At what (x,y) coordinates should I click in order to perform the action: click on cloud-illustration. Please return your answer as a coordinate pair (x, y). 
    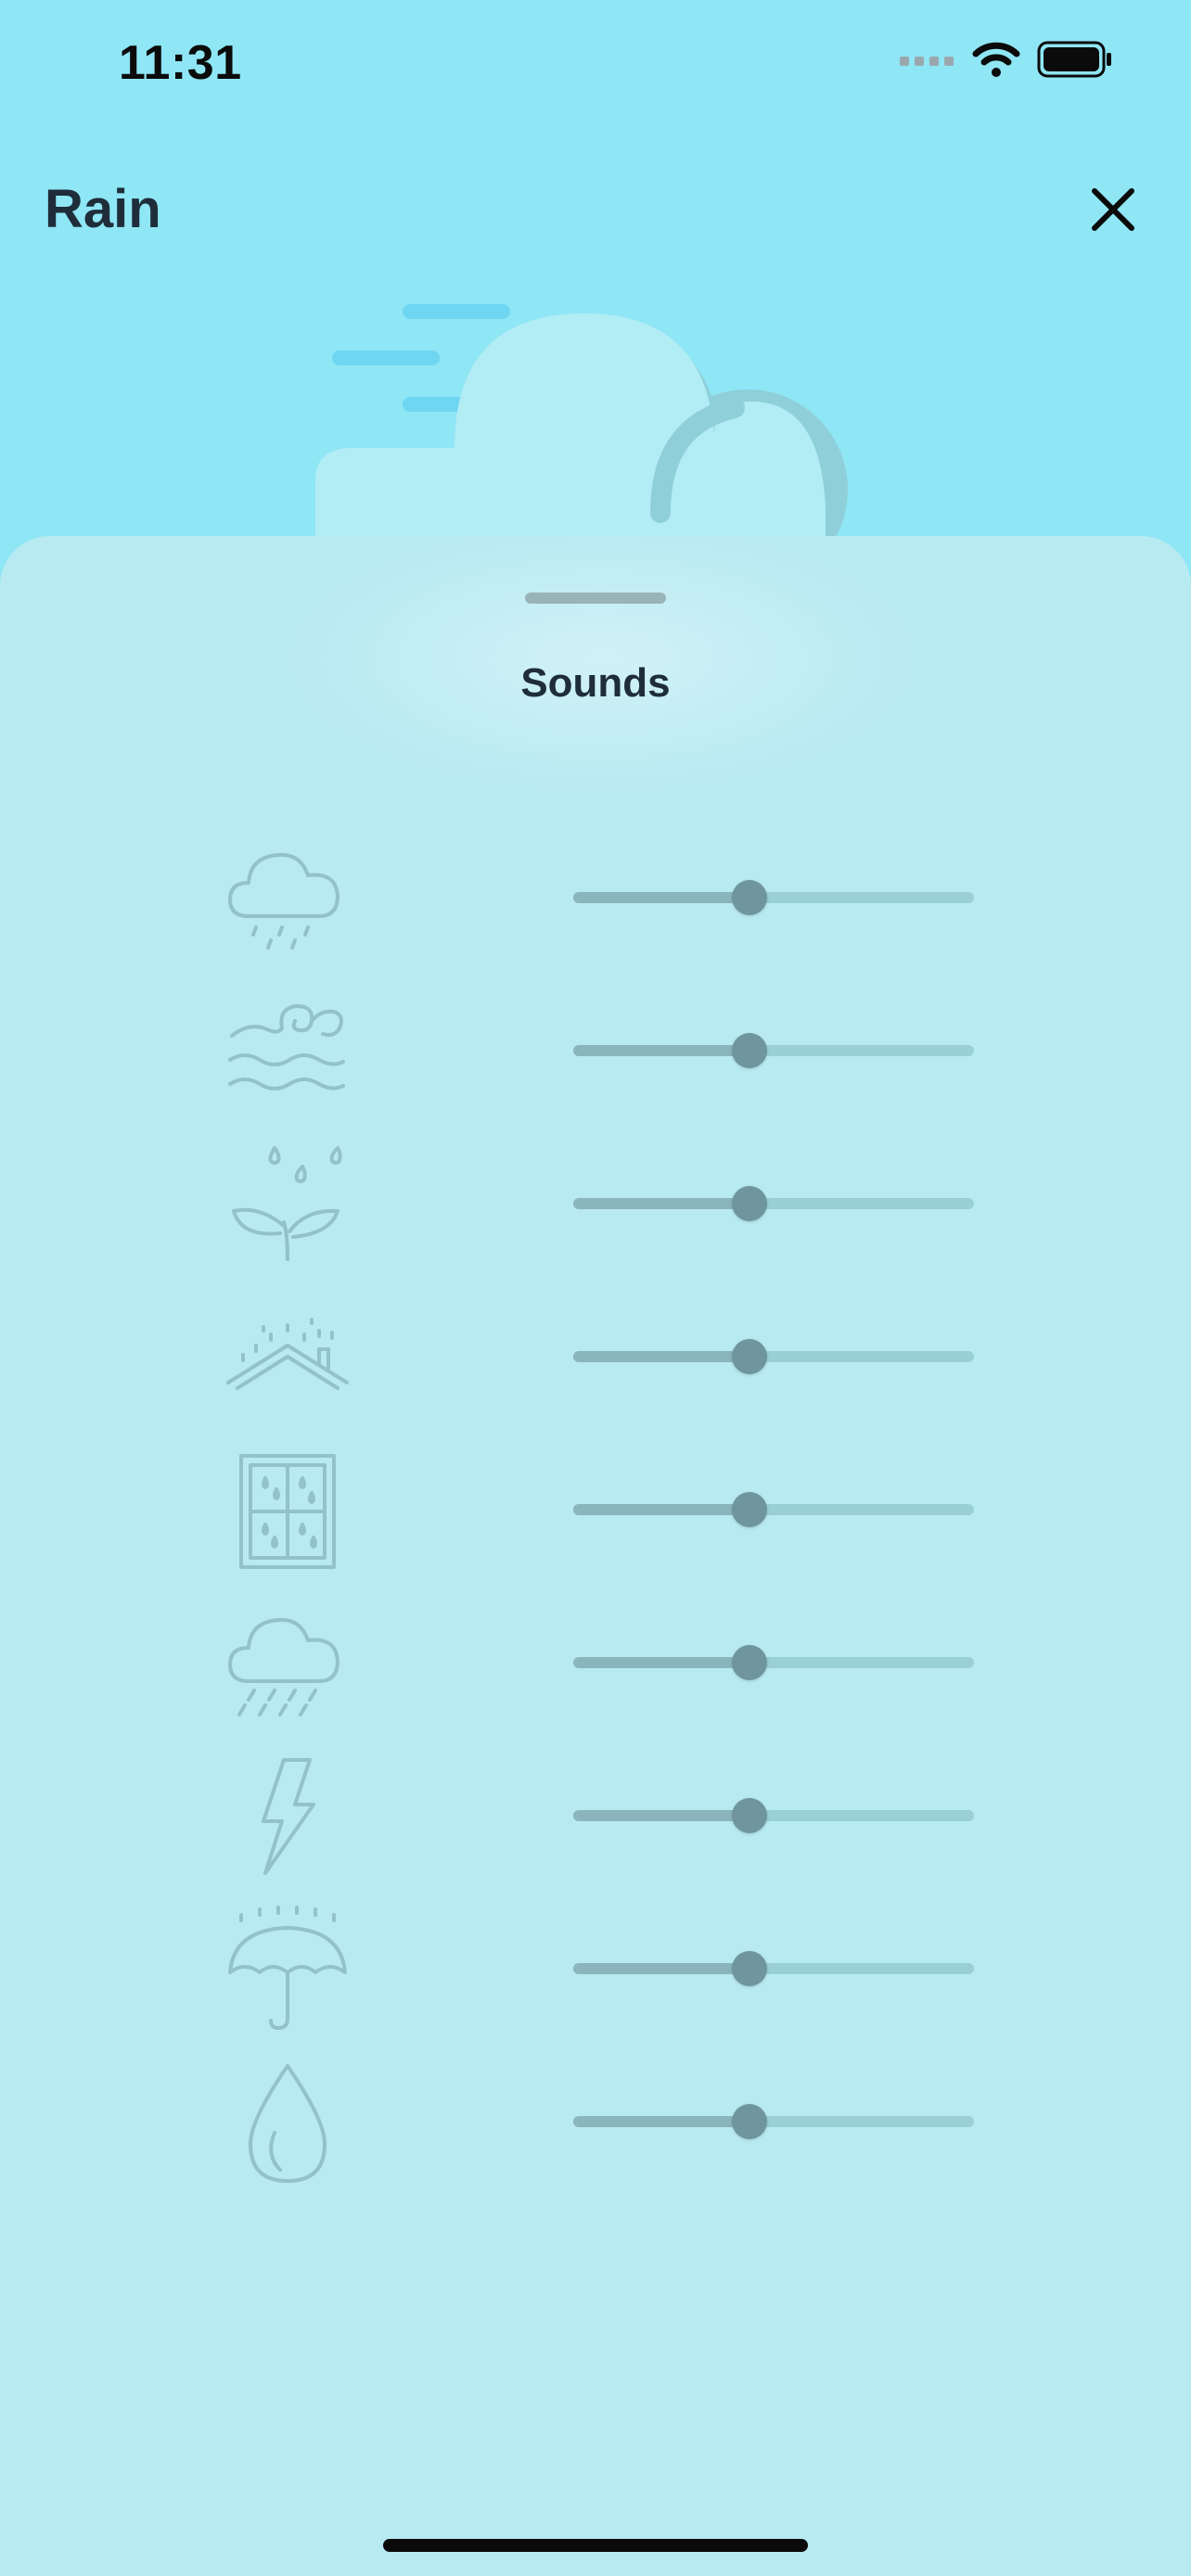
    Looking at the image, I should click on (581, 438).